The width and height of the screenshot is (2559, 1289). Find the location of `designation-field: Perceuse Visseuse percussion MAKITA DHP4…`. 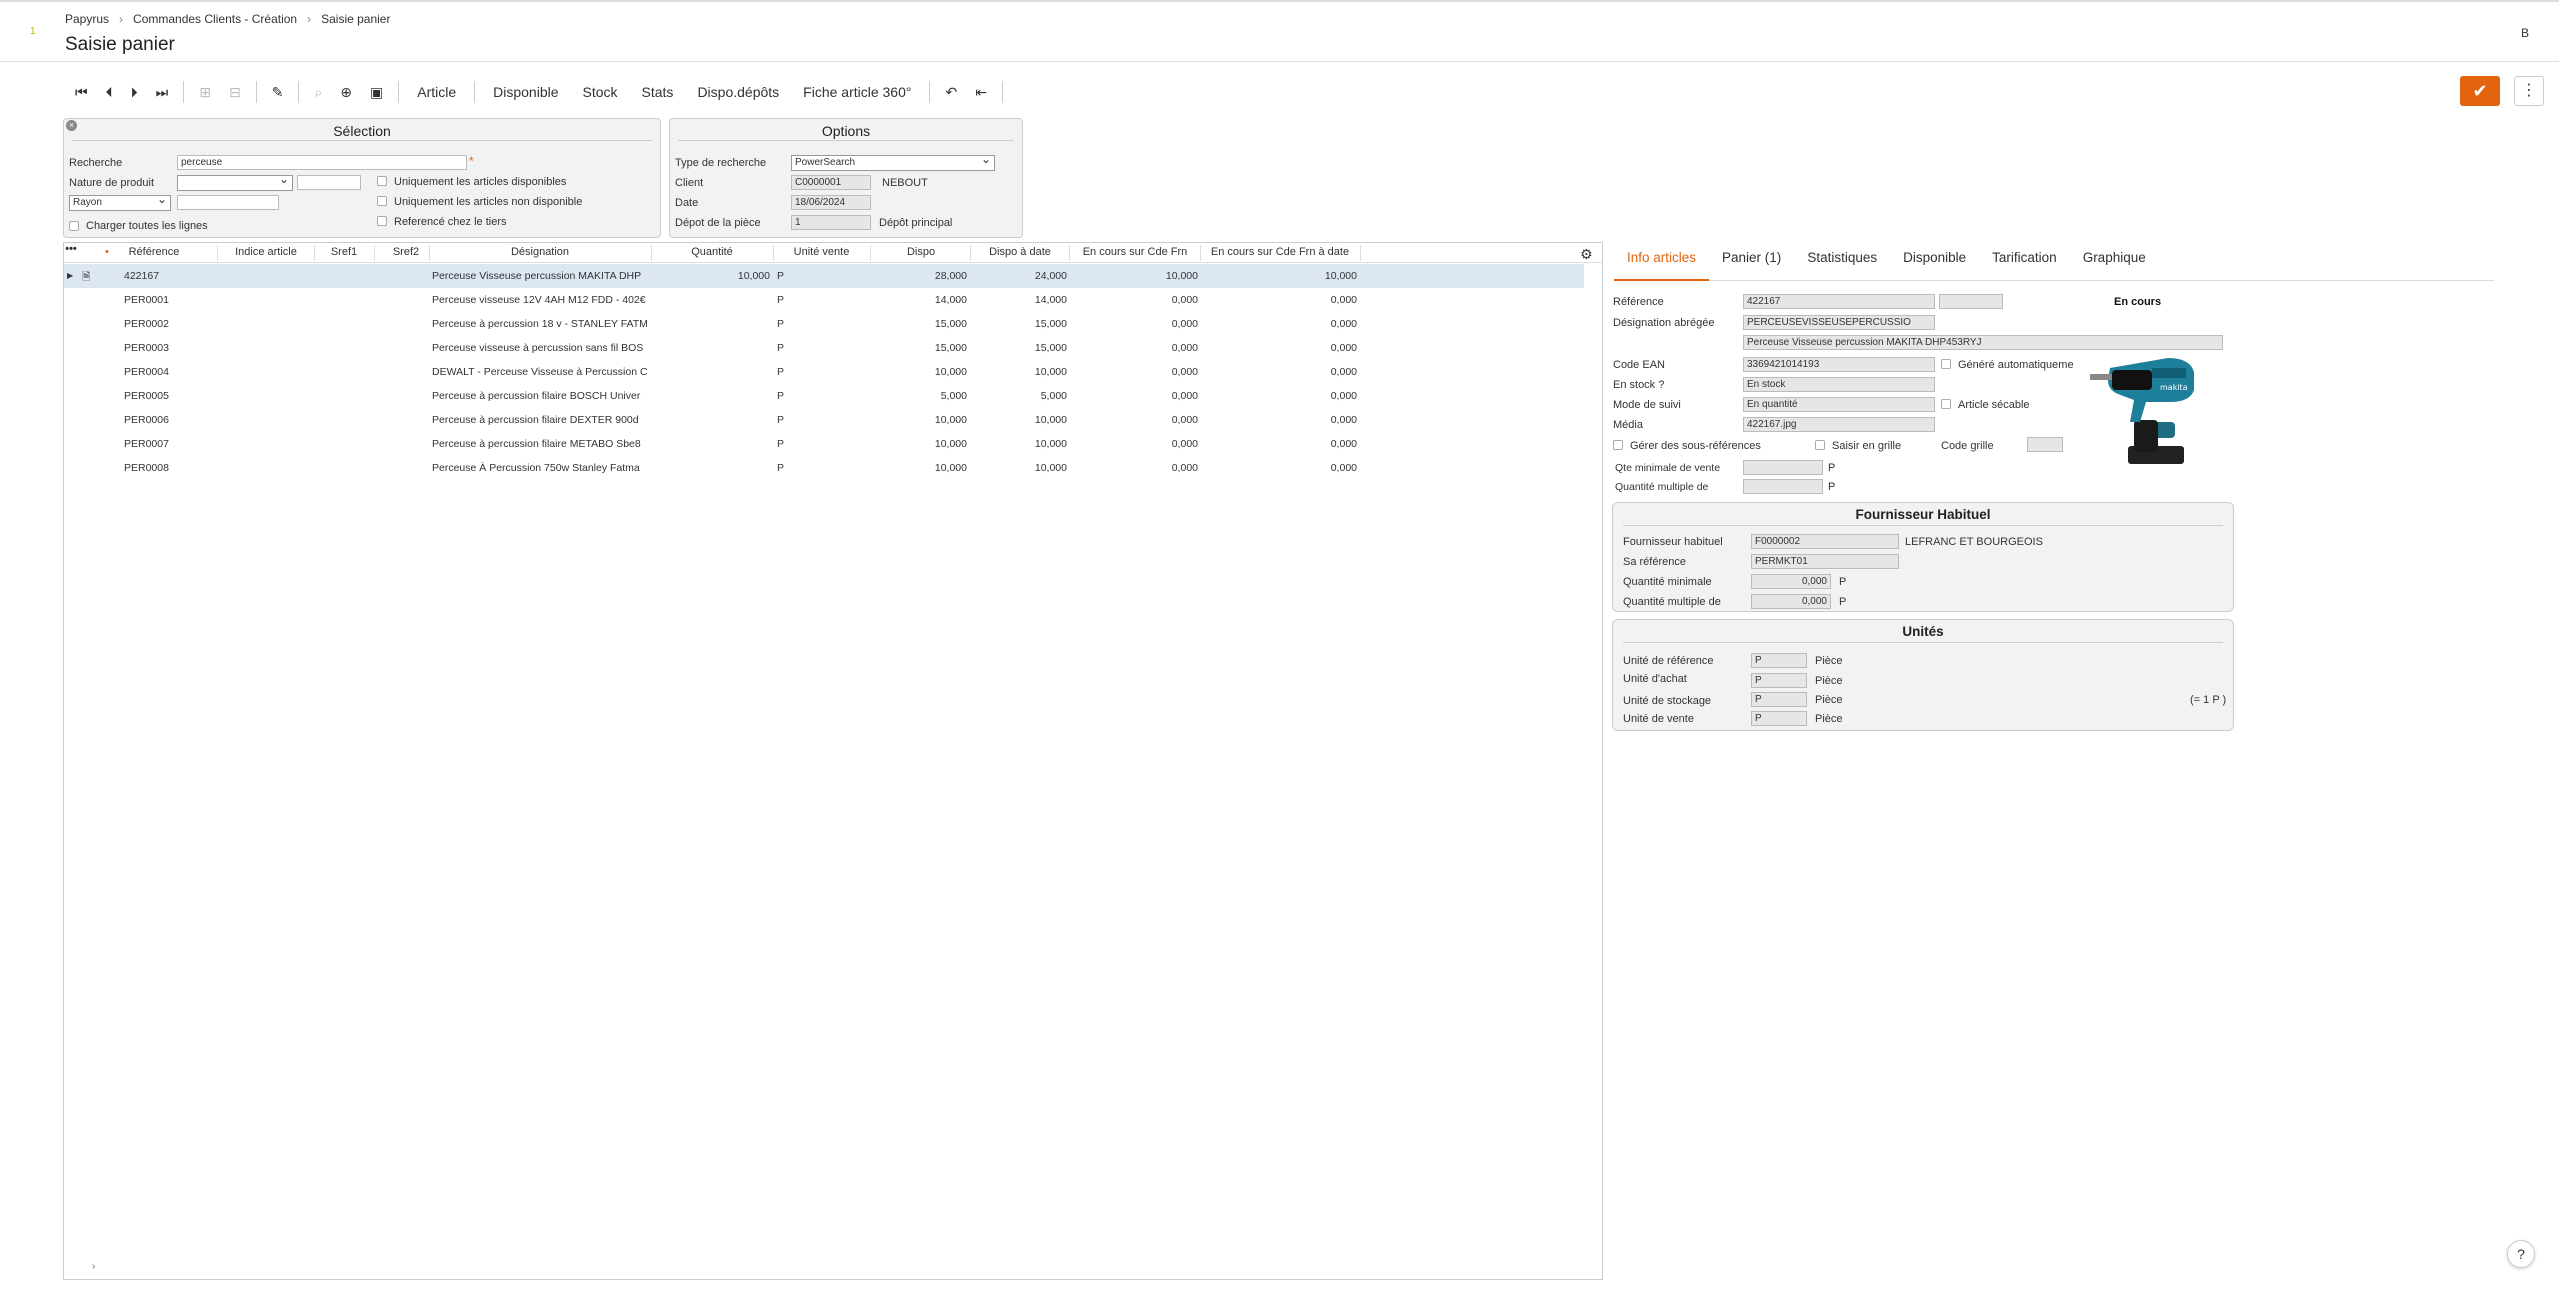

designation-field: Perceuse Visseuse percussion MAKITA DHP4… is located at coordinates (1983, 342).